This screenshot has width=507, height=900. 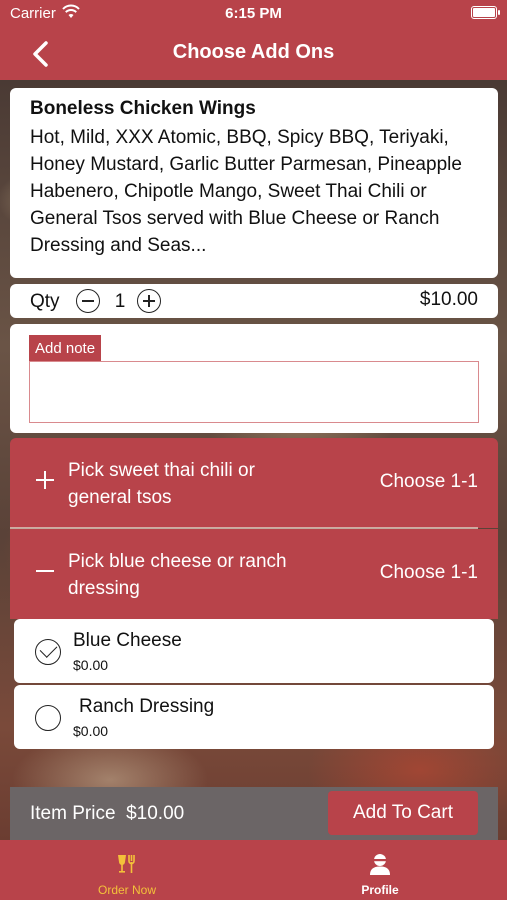 I want to click on tab-order-now: Order Now, so click(x=127, y=870).